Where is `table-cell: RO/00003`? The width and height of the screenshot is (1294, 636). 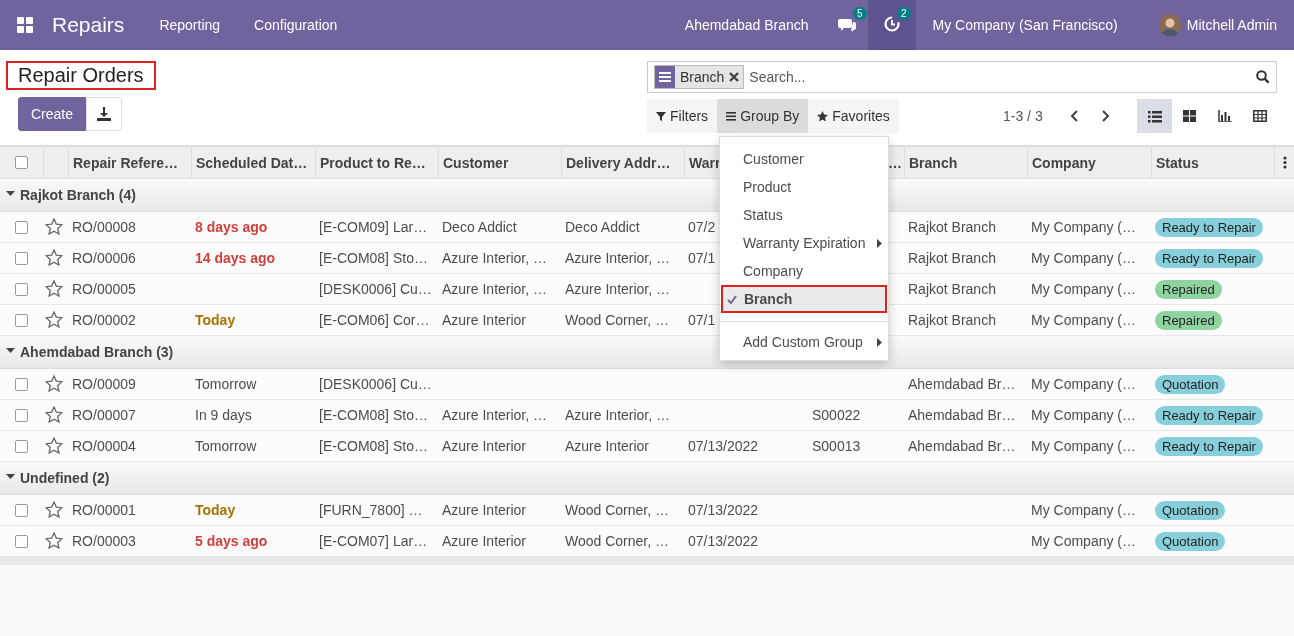
table-cell: RO/00003 is located at coordinates (104, 541).